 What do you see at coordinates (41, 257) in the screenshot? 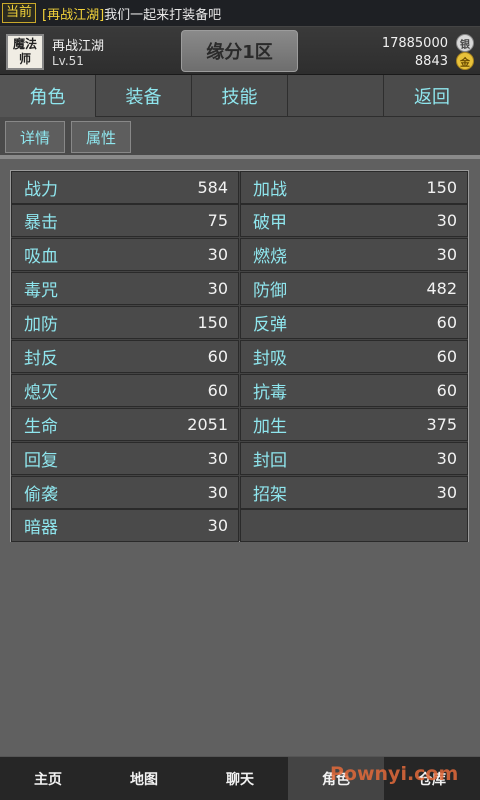
I see `attribute-label: 吸血` at bounding box center [41, 257].